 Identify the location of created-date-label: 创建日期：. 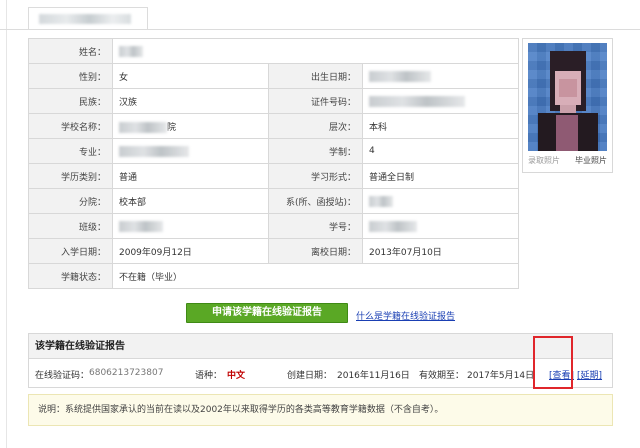
(310, 376).